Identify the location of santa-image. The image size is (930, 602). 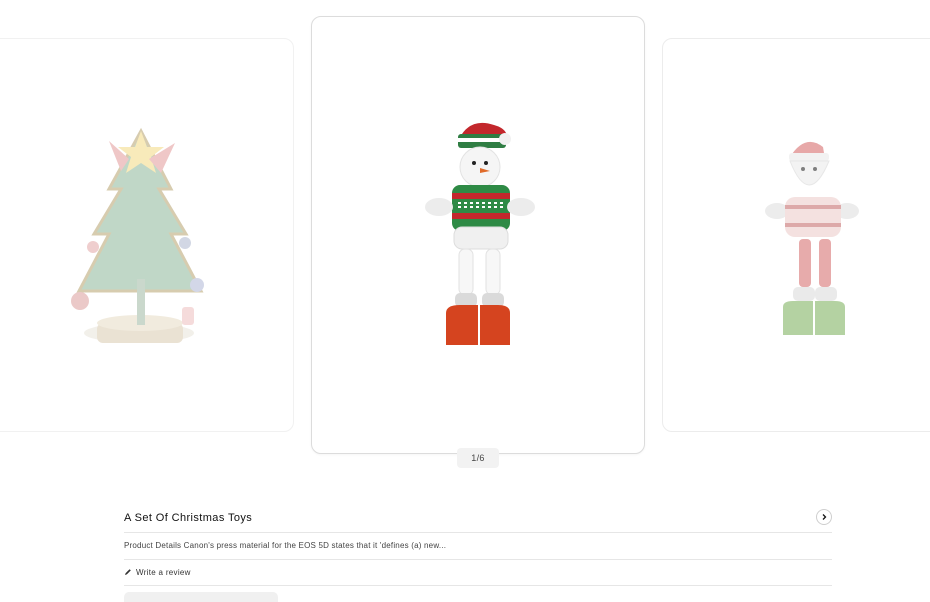
(812, 238).